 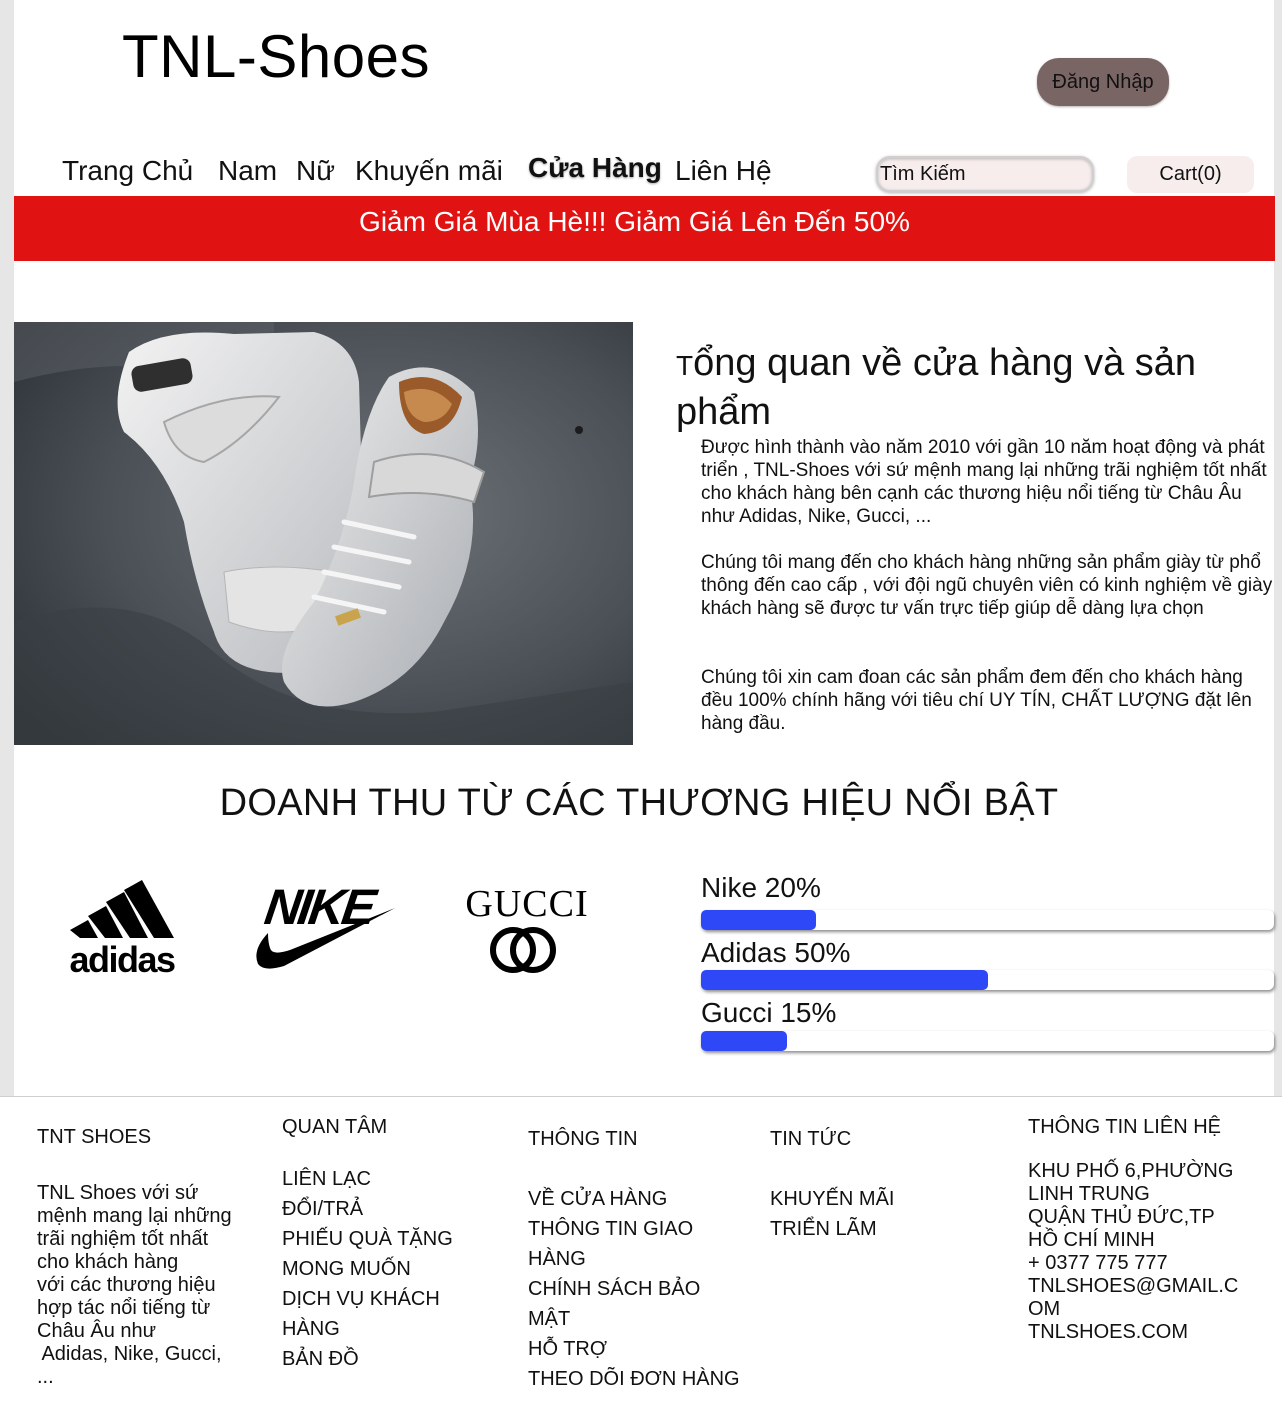 What do you see at coordinates (639, 803) in the screenshot?
I see `revenue-title: DOANH THU TỪ CÁC THƯƠNG HIỆU NỔI BẬT` at bounding box center [639, 803].